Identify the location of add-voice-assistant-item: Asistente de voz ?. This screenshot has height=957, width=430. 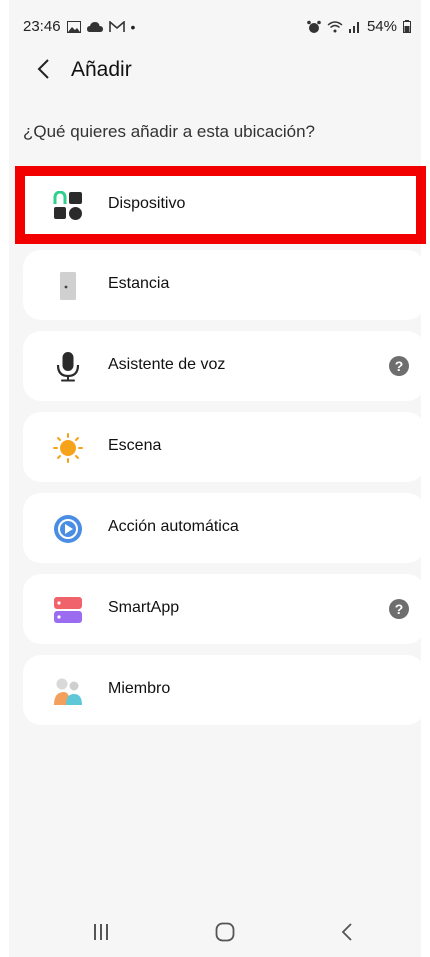
(224, 366).